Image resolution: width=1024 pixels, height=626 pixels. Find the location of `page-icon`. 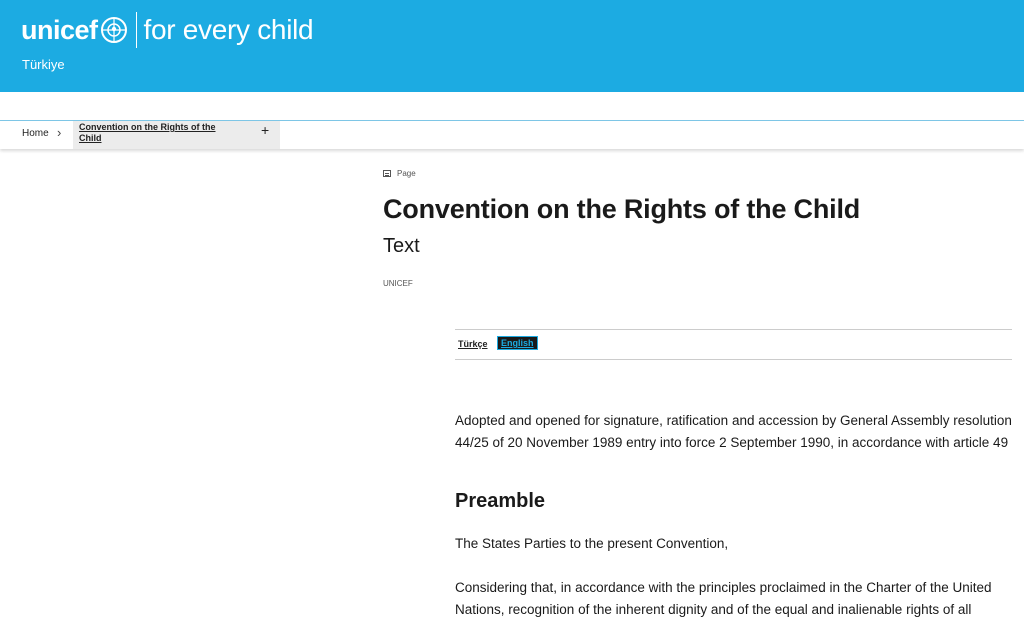

page-icon is located at coordinates (387, 173).